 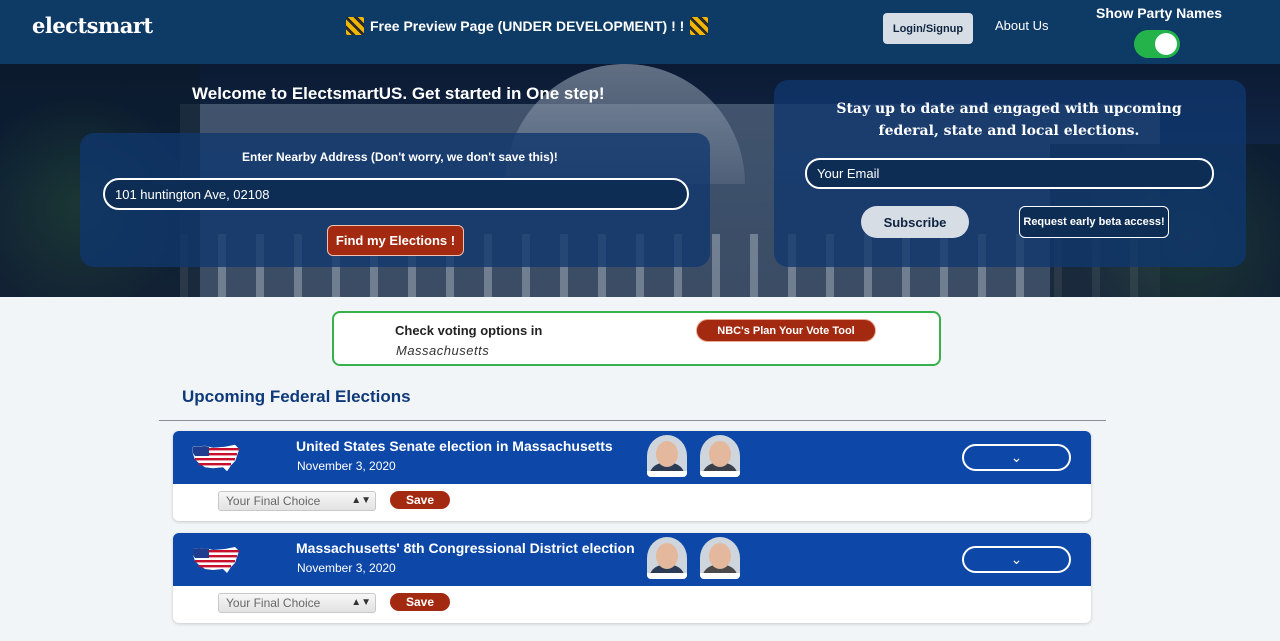 I want to click on about-us-link: About Us, so click(x=1021, y=25).